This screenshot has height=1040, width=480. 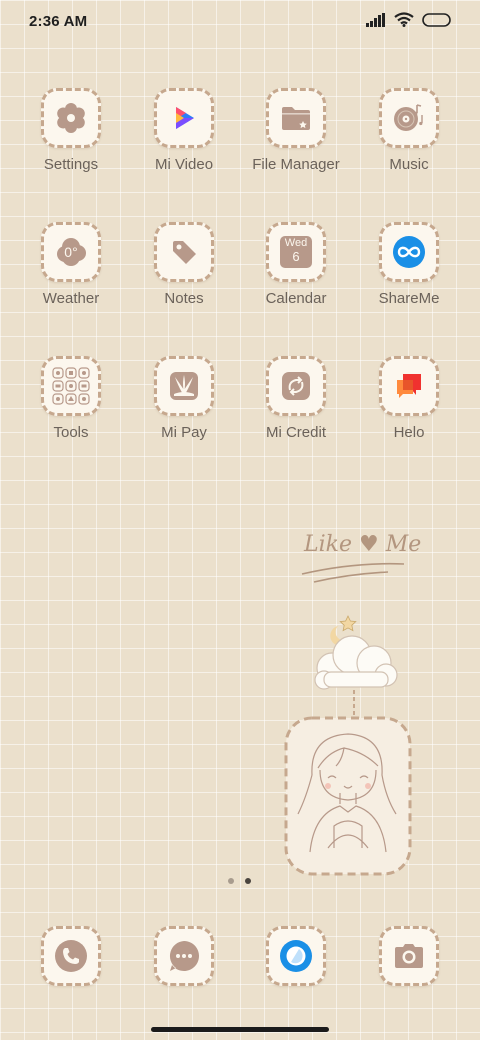 I want to click on tools-grid-icon, so click(x=71, y=386).